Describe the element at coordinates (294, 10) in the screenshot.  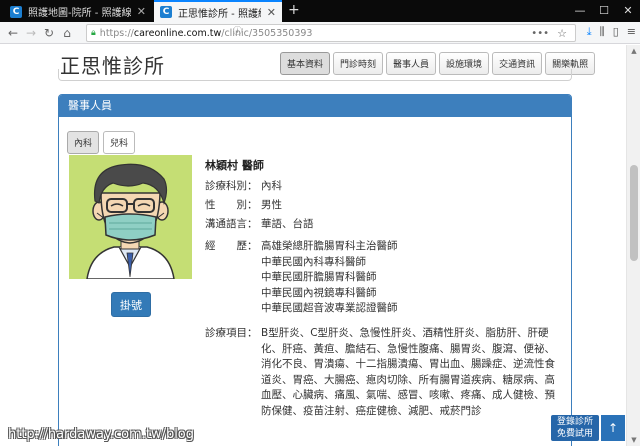
I see `new-tab-icon: +` at that location.